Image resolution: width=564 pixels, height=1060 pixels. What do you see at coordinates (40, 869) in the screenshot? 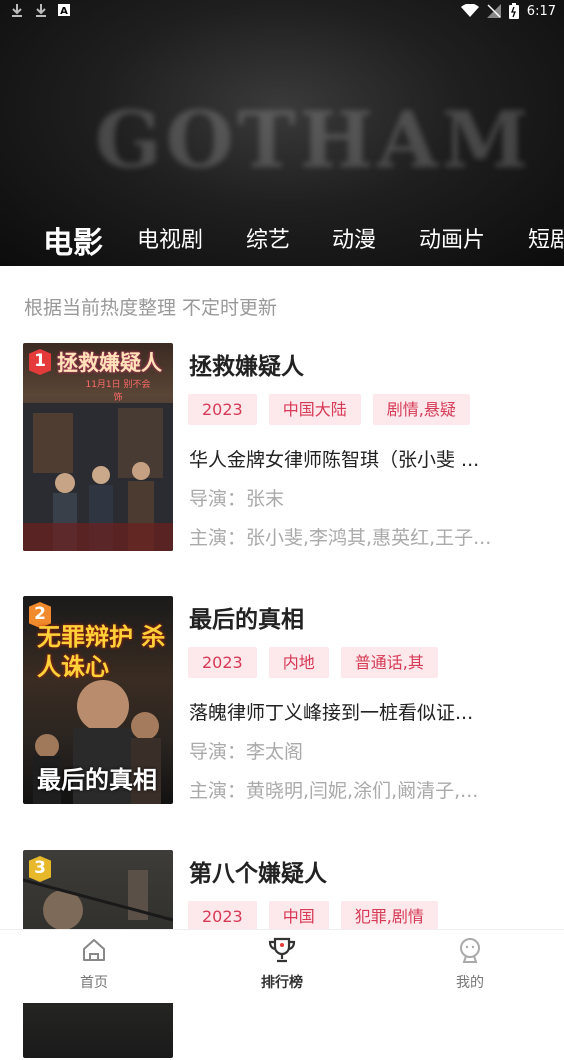
I see `rank-badge: 3` at bounding box center [40, 869].